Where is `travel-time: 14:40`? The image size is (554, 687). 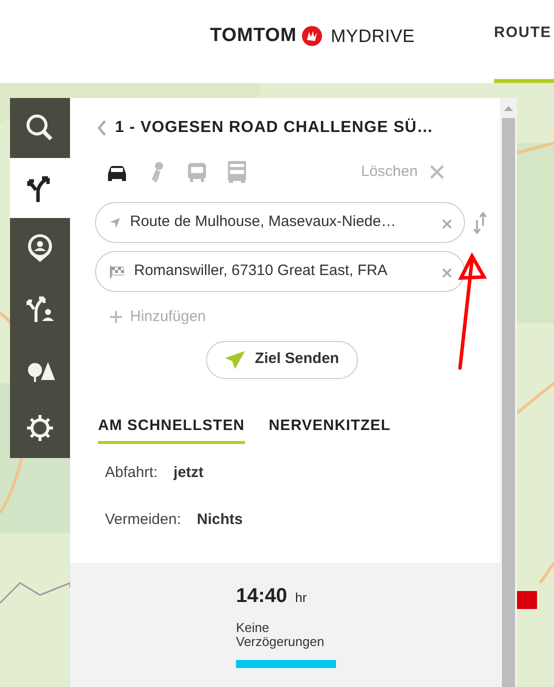
travel-time: 14:40 is located at coordinates (262, 596).